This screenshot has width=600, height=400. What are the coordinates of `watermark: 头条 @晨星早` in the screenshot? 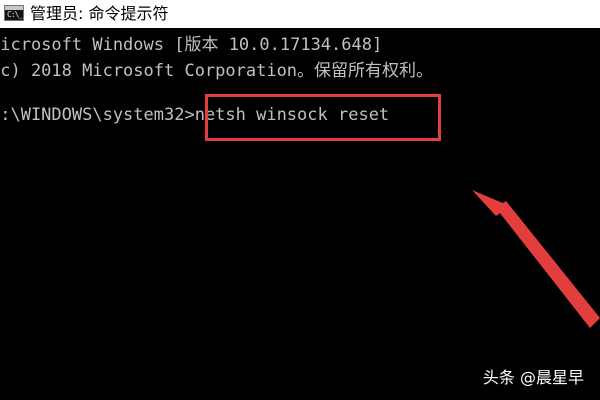 It's located at (533, 377).